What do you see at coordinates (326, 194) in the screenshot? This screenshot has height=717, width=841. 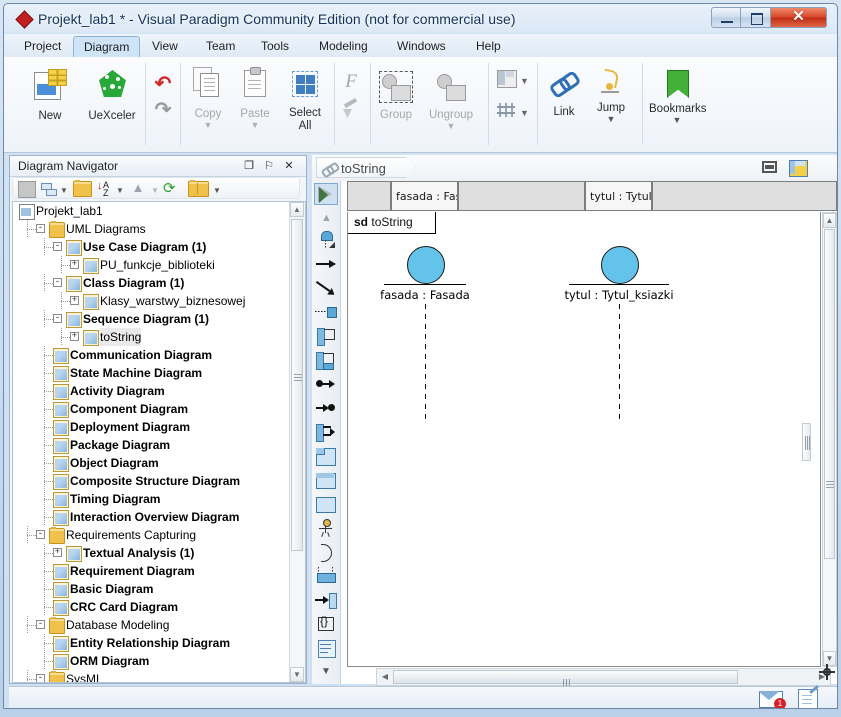 I see `pointer-tool` at bounding box center [326, 194].